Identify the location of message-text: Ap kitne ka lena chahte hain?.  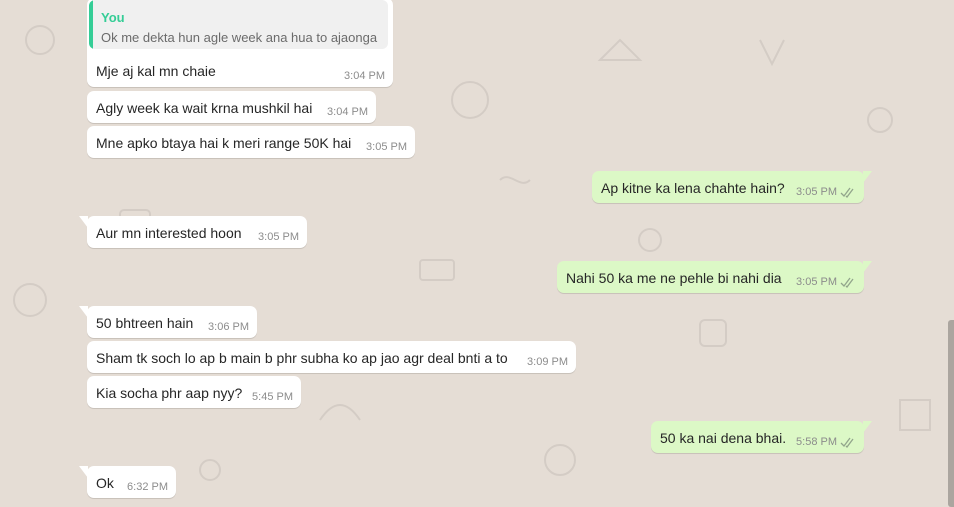
(693, 188).